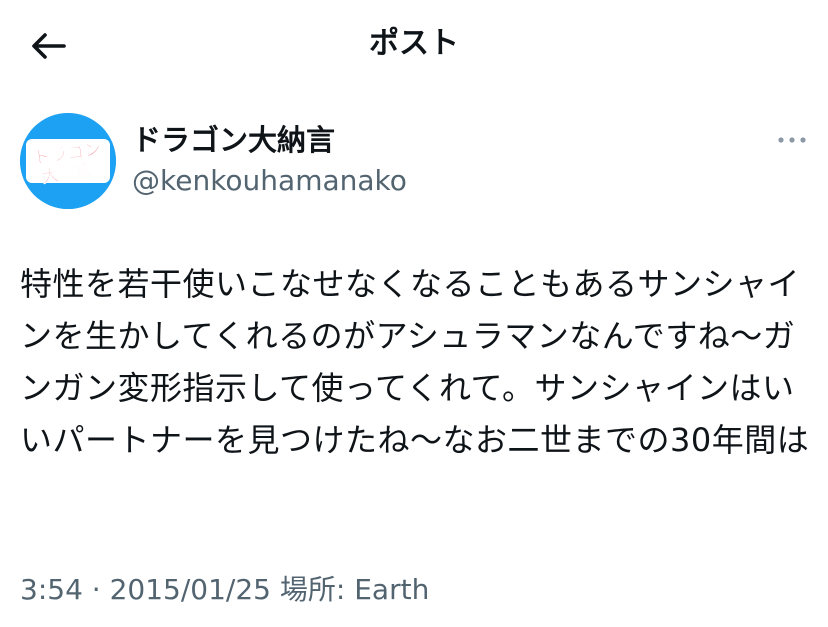  I want to click on tweet-meta: 3:54 · 2015/01/25 場所: Earth, so click(224, 590).